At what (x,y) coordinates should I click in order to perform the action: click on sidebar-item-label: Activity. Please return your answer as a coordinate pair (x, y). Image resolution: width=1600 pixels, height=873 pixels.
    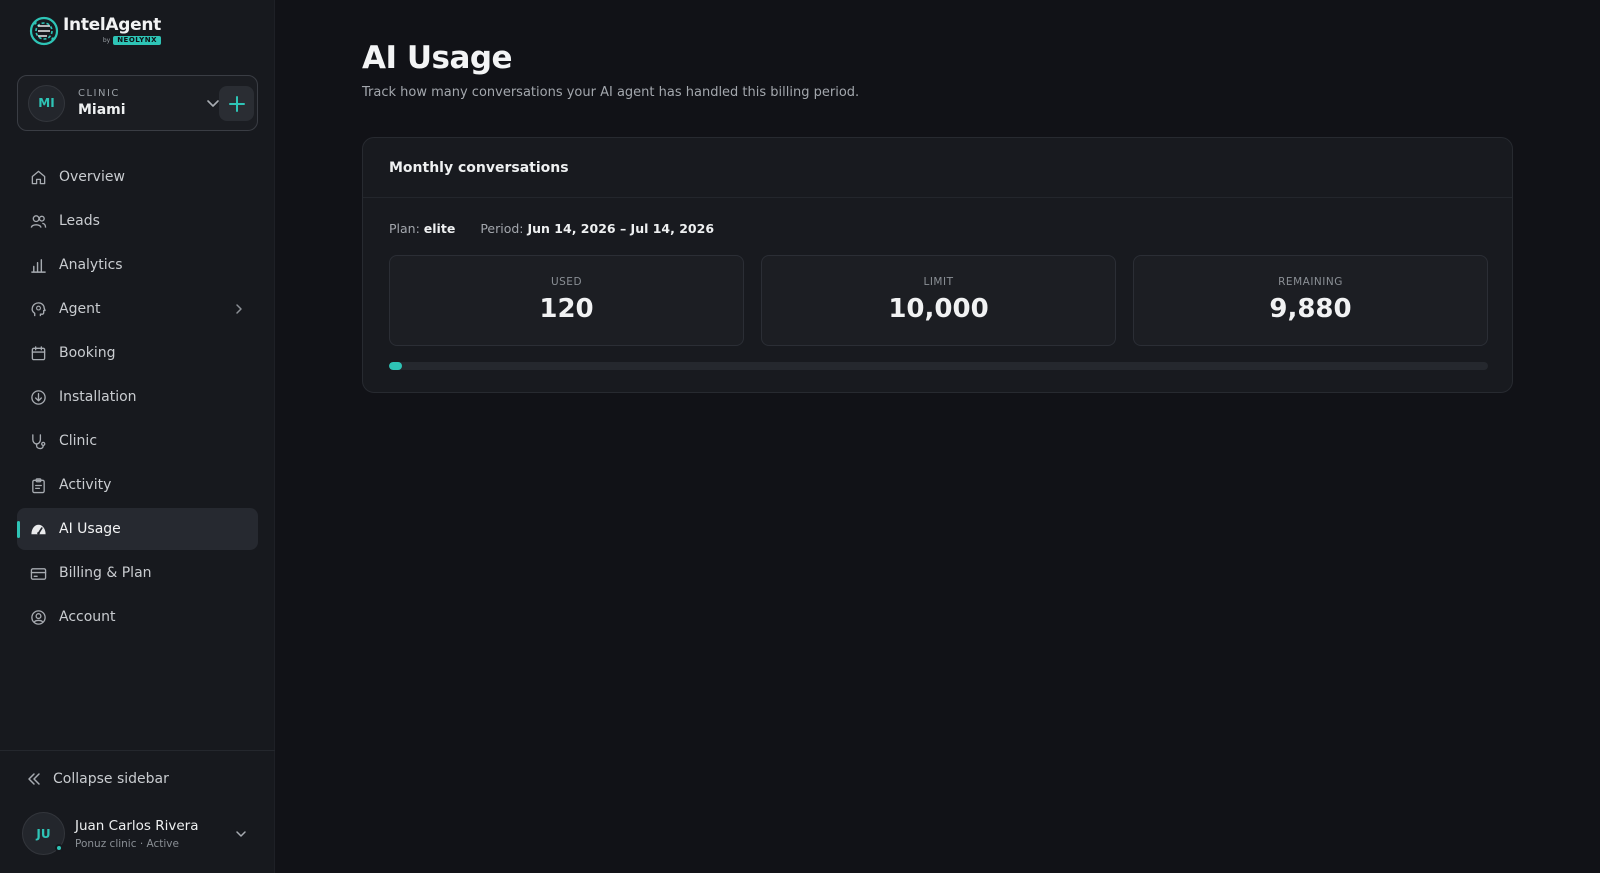
    Looking at the image, I should click on (85, 485).